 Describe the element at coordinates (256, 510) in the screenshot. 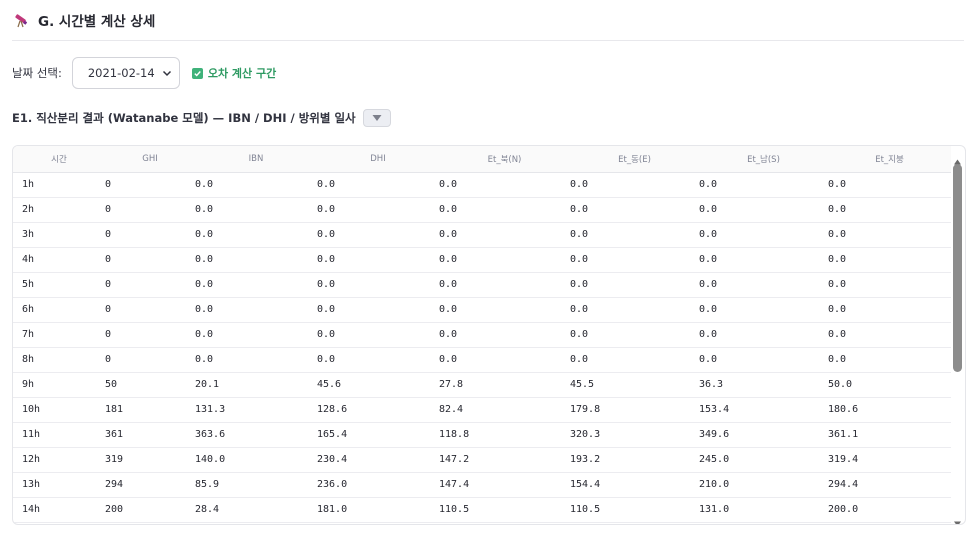

I see `table-cell: 28.4` at that location.